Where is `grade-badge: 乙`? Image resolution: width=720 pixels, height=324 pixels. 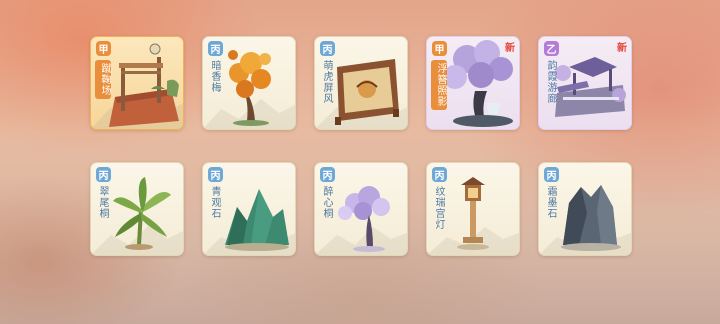 grade-badge: 乙 is located at coordinates (551, 48).